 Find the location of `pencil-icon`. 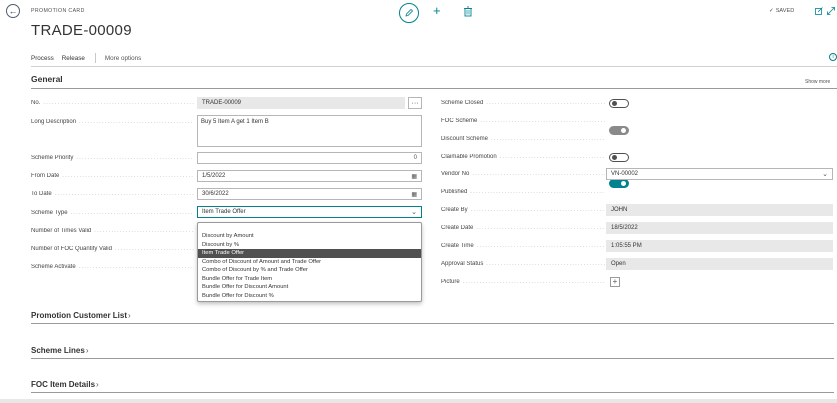

pencil-icon is located at coordinates (409, 12).